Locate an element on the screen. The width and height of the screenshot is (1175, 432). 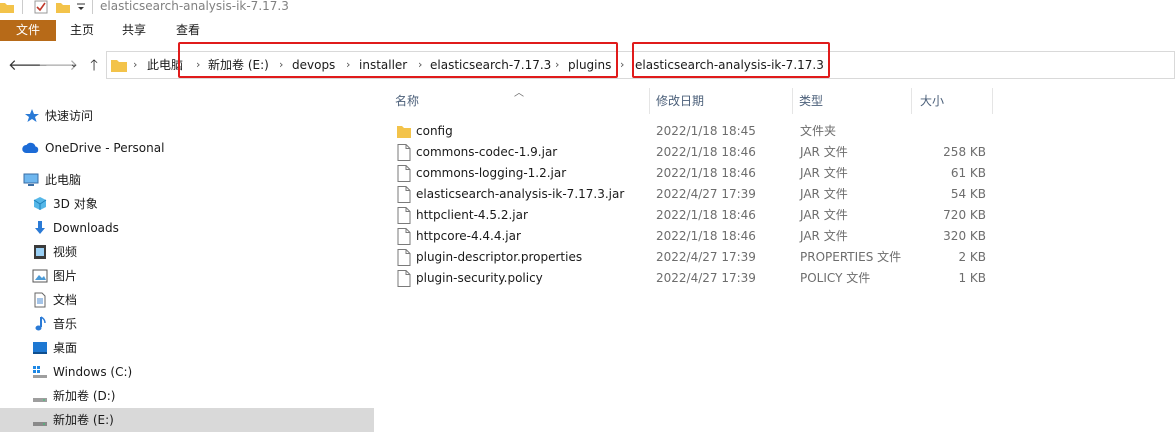
file-name: plugin-descriptor.properties is located at coordinates (499, 257).